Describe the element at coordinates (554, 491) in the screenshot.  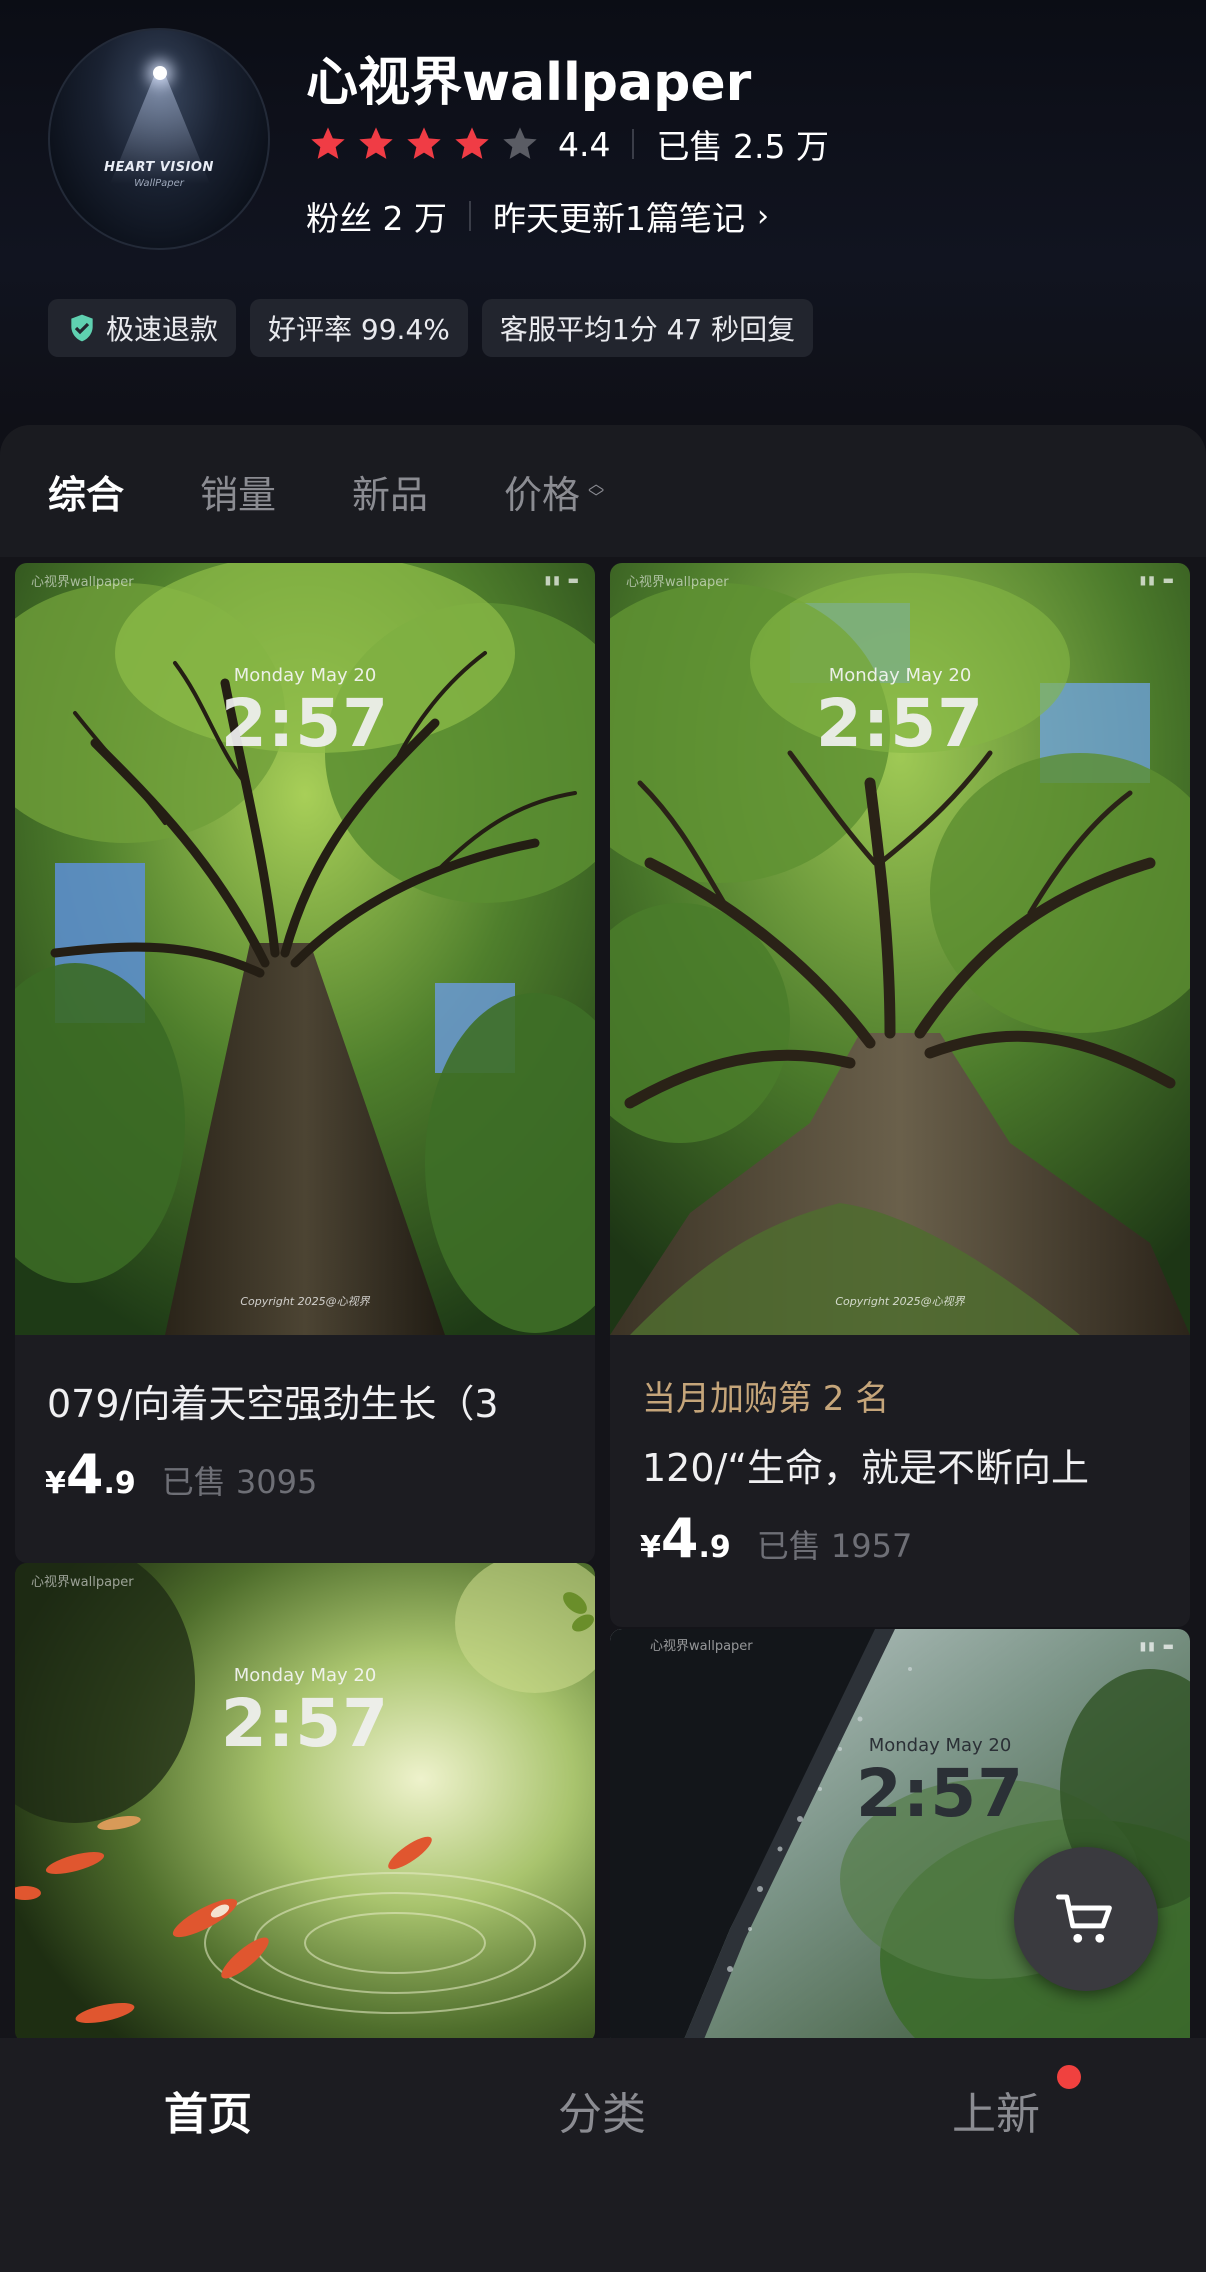
I see `tab-price: 价格 ︿ ﹀` at that location.